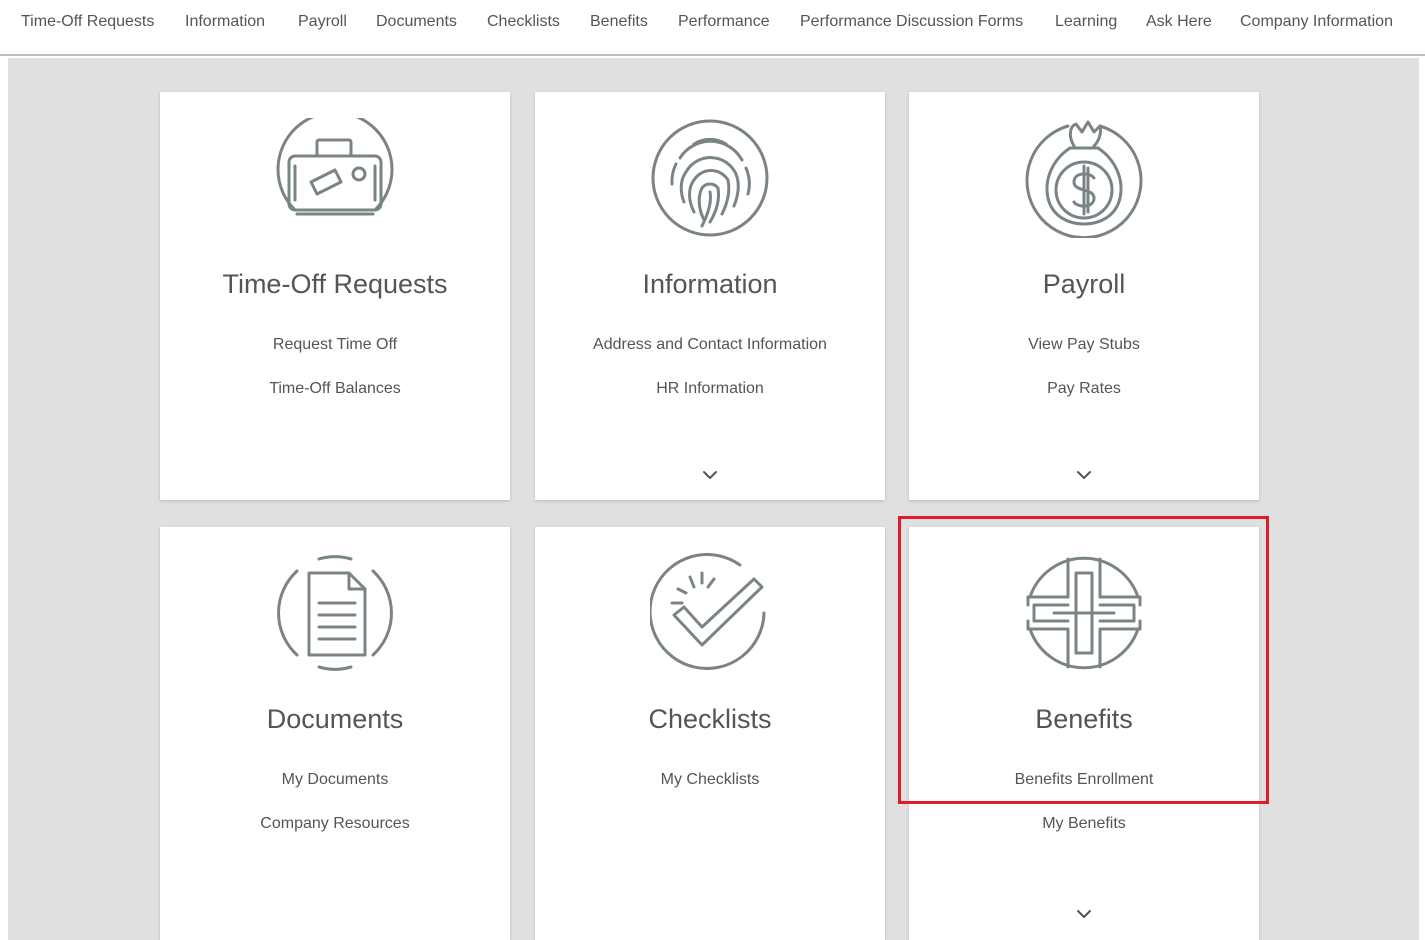  What do you see at coordinates (335, 824) in the screenshot?
I see `company-resources-link: Company Resources` at bounding box center [335, 824].